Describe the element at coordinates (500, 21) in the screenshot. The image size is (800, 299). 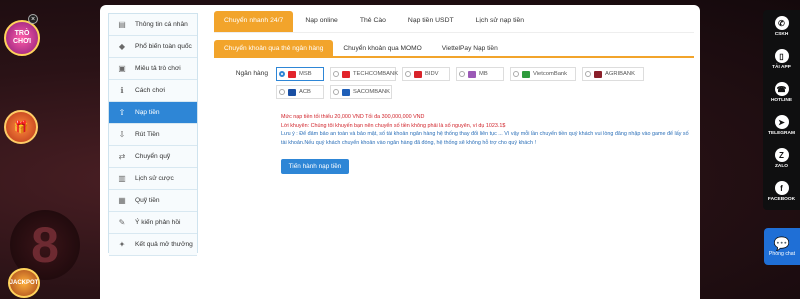
I see `tab-deposit-method: Lịch sử nạp tiền` at that location.